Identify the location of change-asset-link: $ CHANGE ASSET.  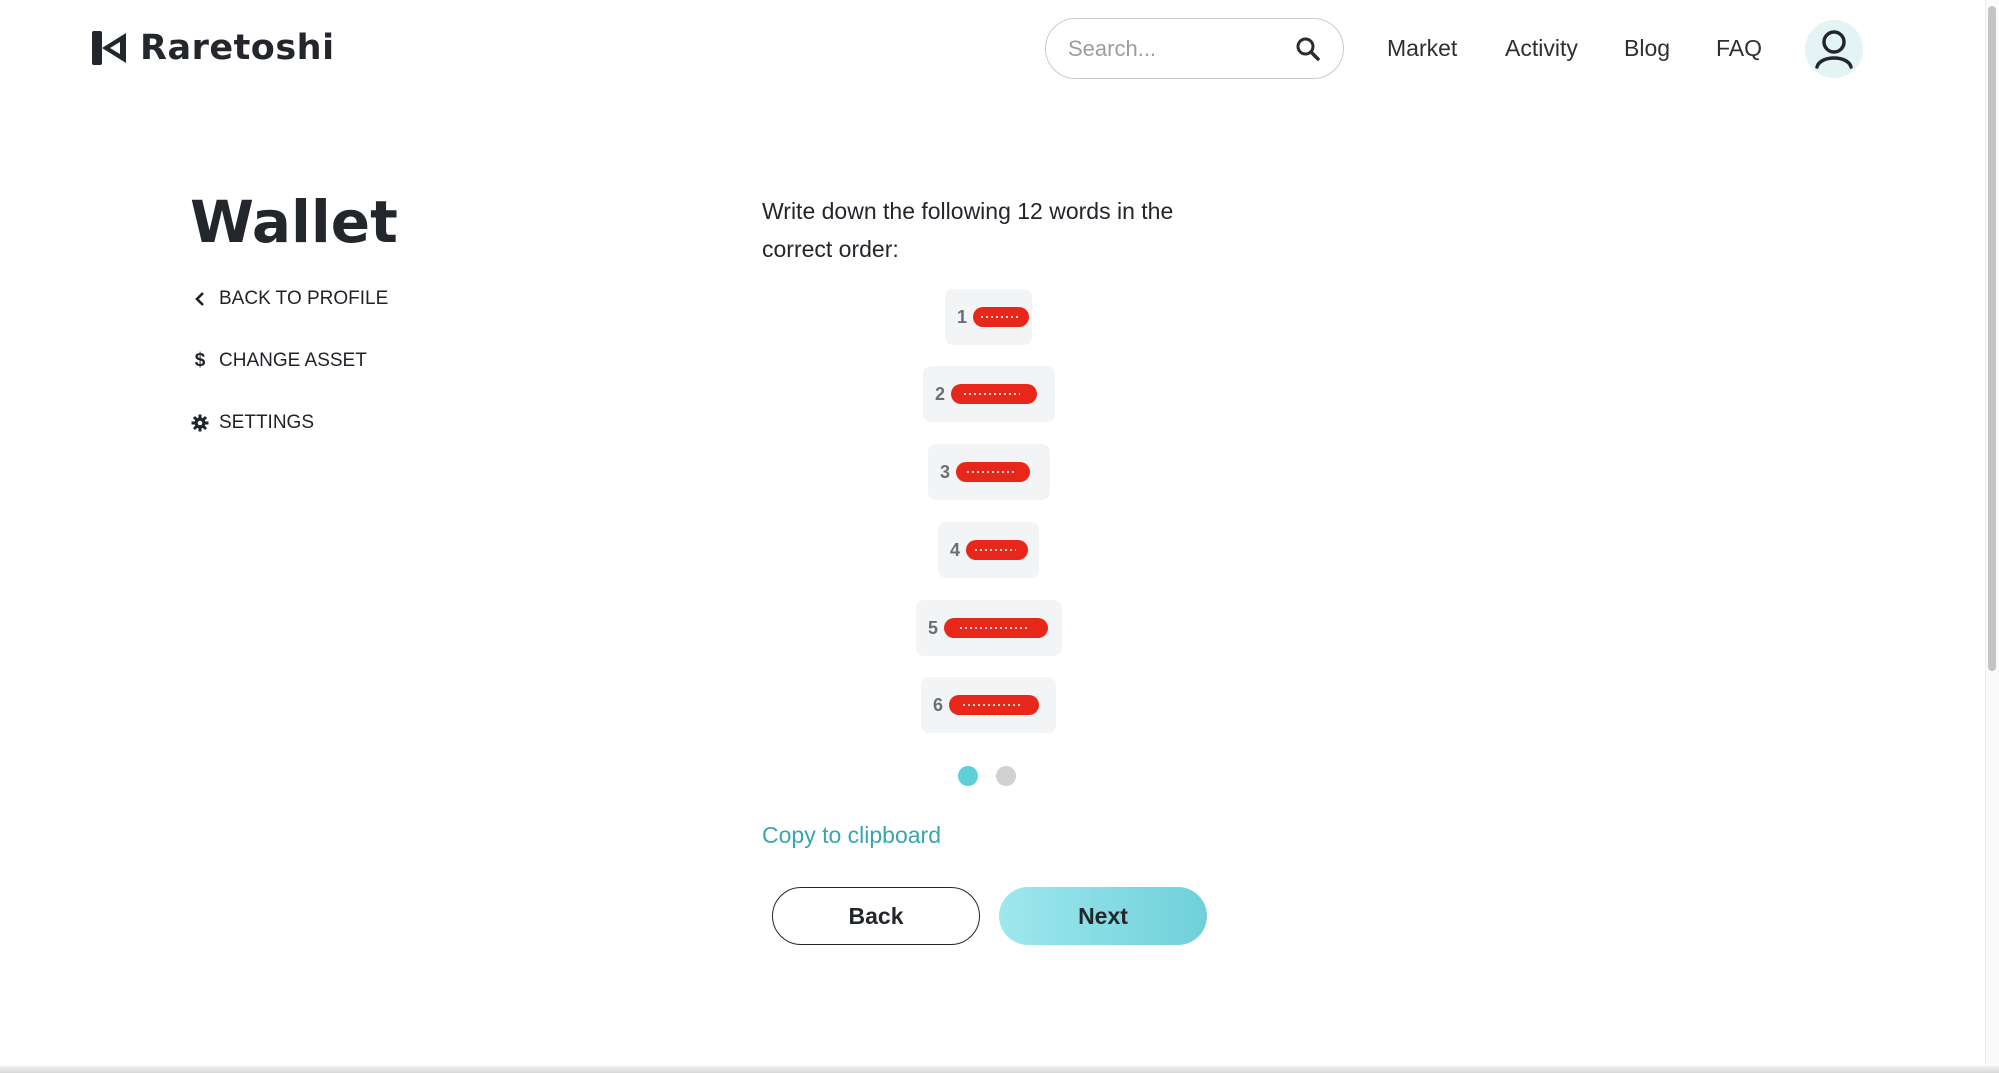
(279, 361).